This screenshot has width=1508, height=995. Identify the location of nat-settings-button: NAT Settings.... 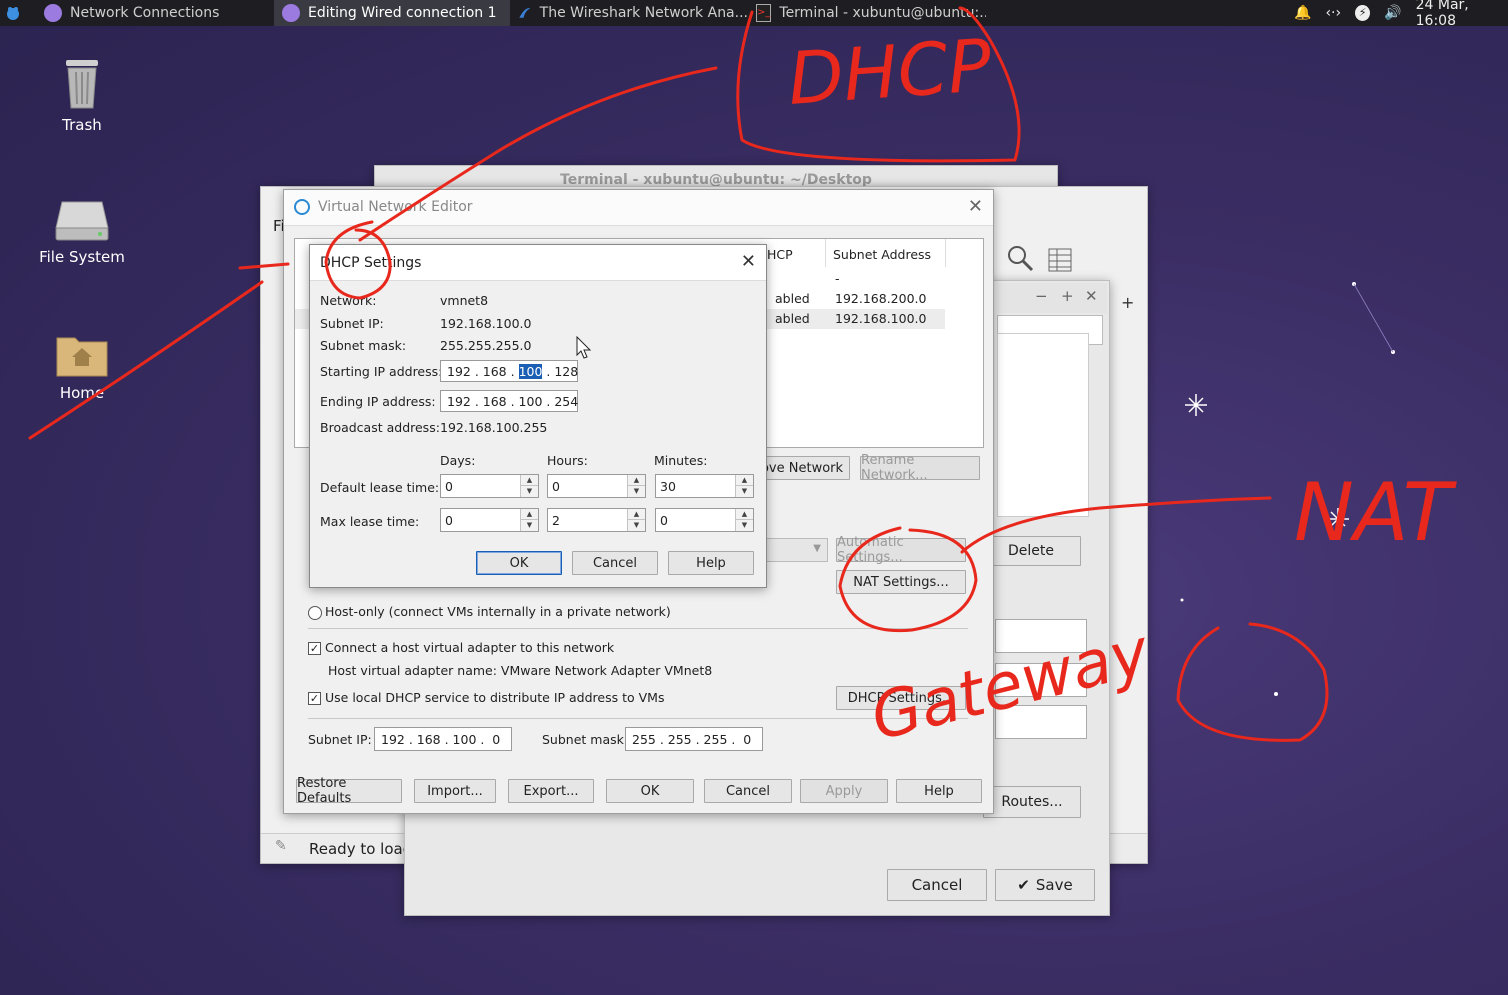
(901, 582).